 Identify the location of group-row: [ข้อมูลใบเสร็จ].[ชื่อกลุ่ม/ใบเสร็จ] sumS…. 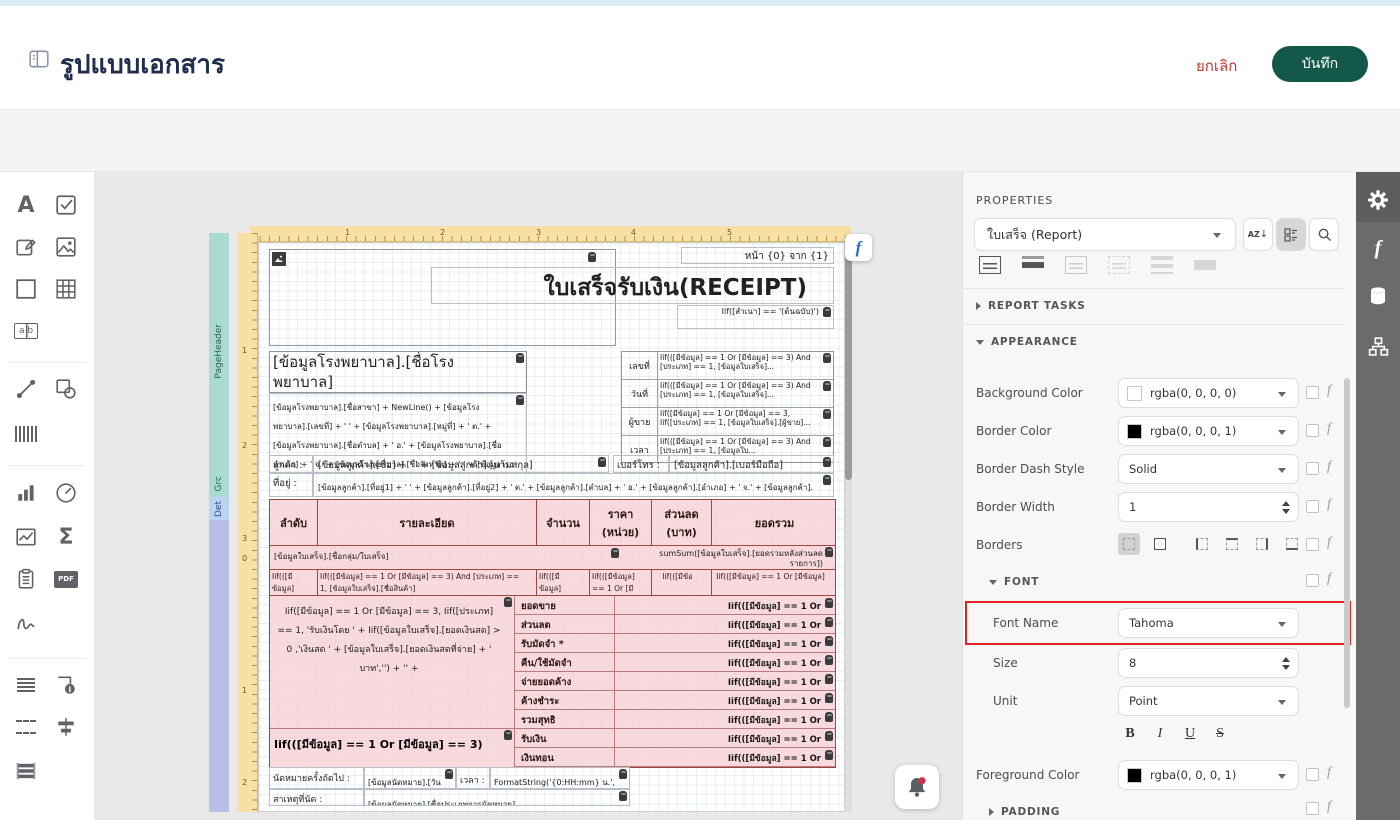
(552, 558).